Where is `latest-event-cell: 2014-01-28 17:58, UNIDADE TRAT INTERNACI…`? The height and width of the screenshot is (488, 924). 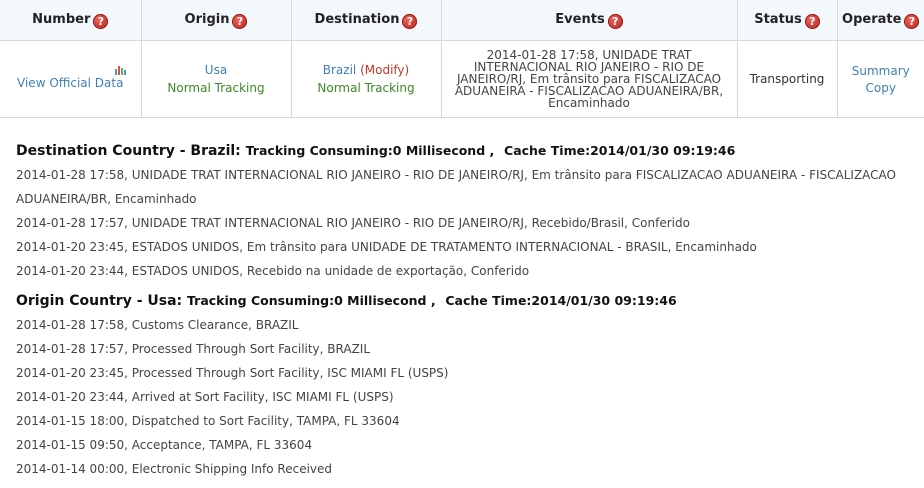
latest-event-cell: 2014-01-28 17:58, UNIDADE TRAT INTERNACI… is located at coordinates (589, 79).